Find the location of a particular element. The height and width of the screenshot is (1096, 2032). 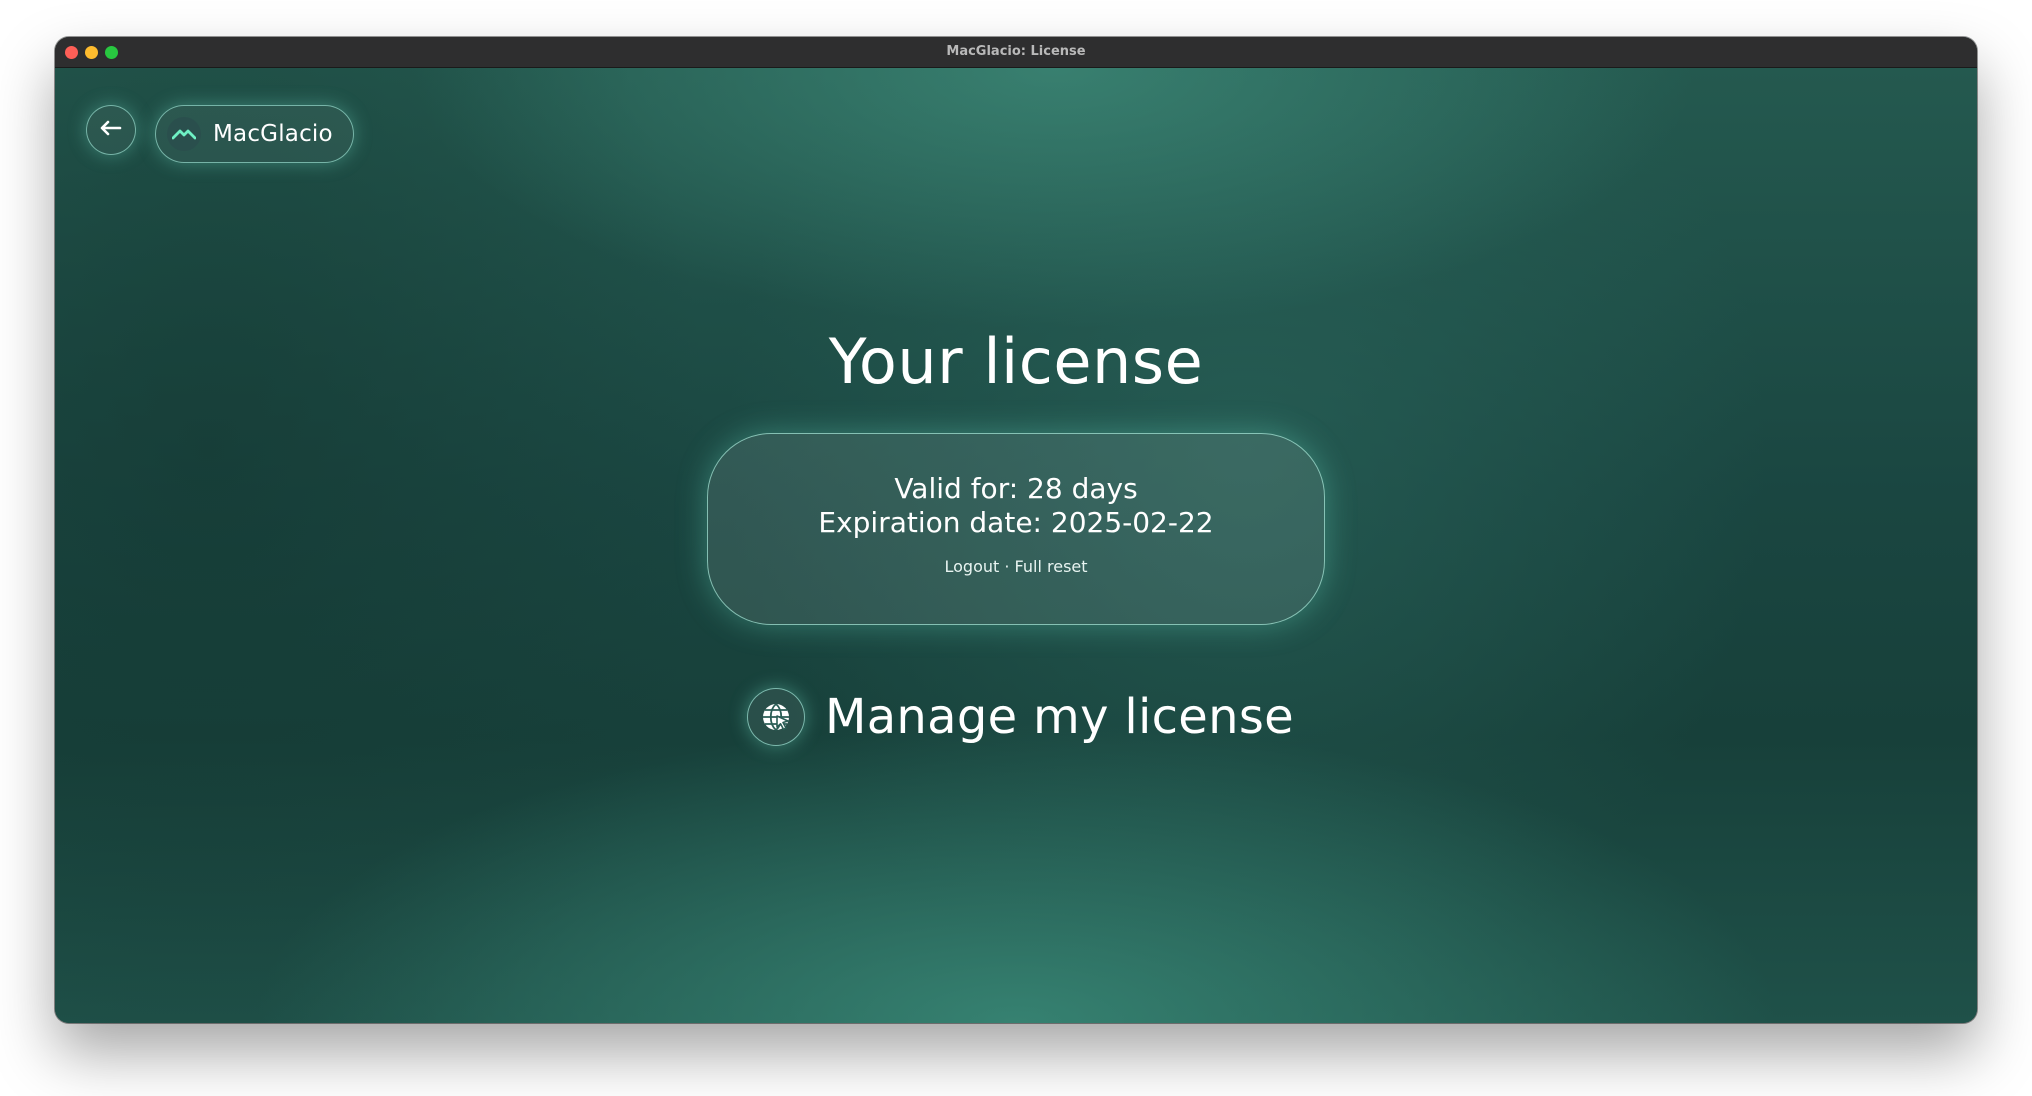

license-actions: Logout · Full reset is located at coordinates (1016, 566).